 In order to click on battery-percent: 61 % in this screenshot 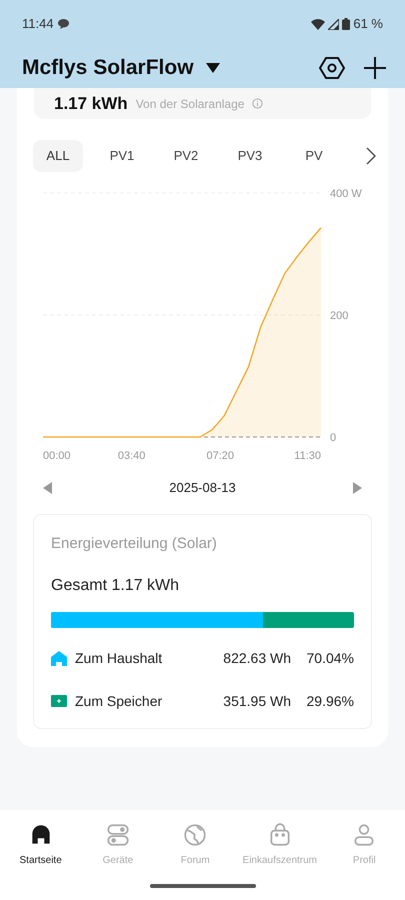, I will do `click(368, 24)`.